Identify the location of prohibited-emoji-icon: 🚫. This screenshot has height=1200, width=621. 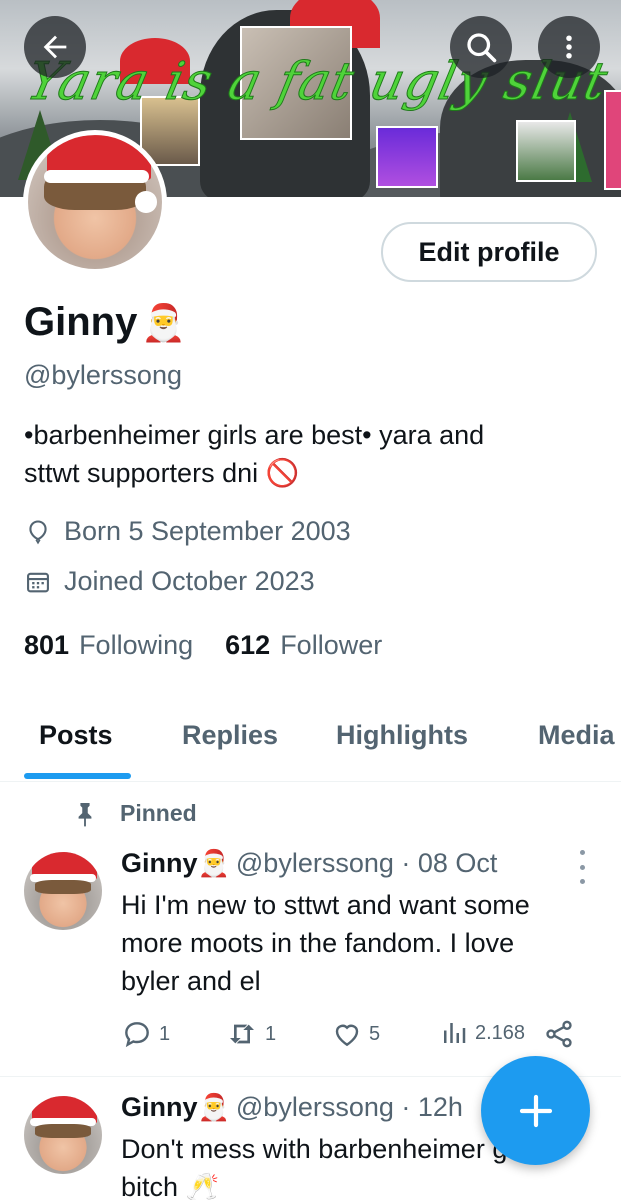
(282, 473).